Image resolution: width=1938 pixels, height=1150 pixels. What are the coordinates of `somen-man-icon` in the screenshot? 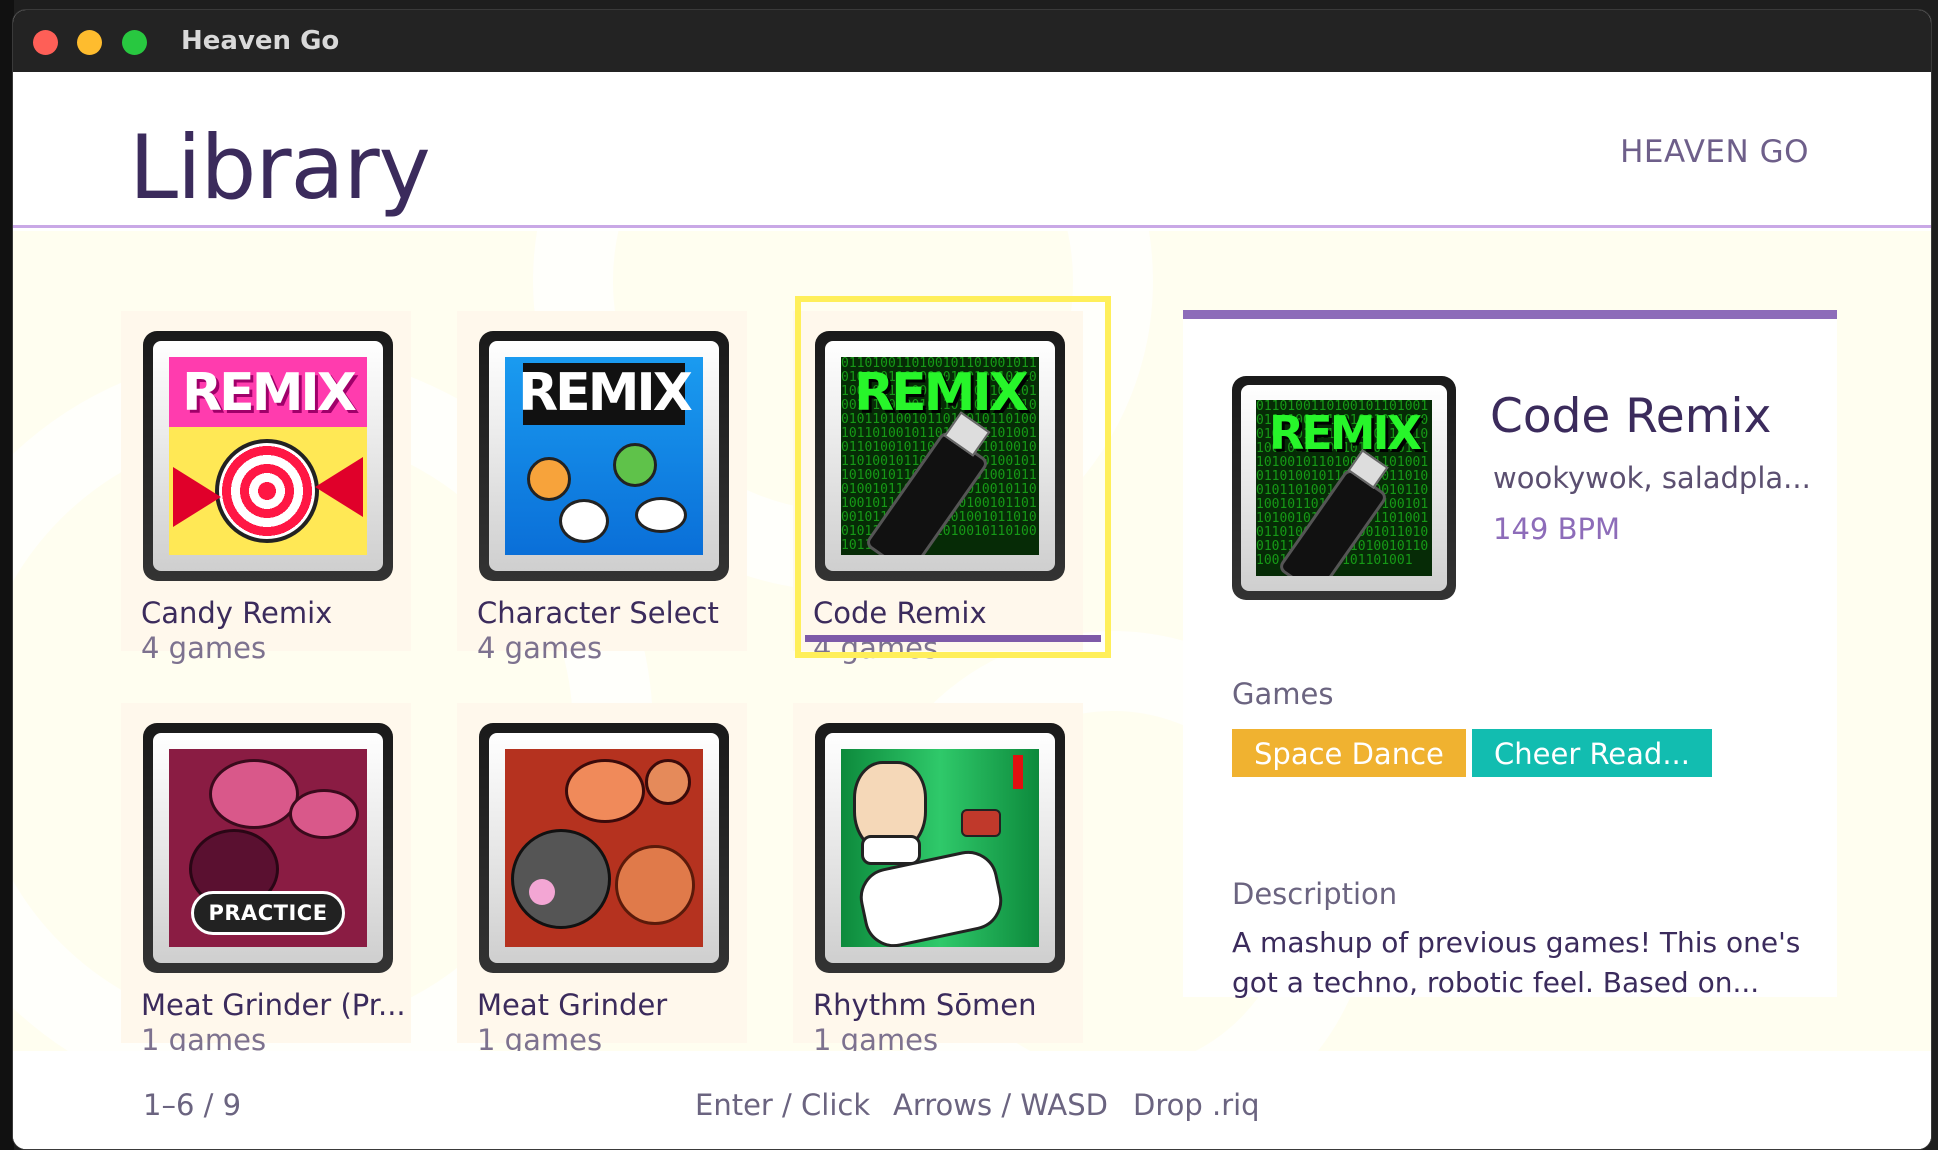 It's located at (940, 848).